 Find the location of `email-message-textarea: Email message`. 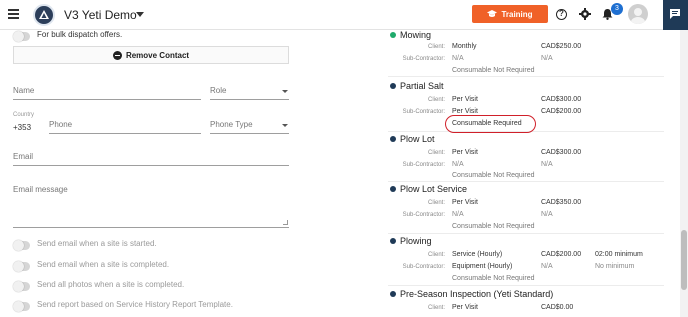

email-message-textarea: Email message is located at coordinates (151, 204).